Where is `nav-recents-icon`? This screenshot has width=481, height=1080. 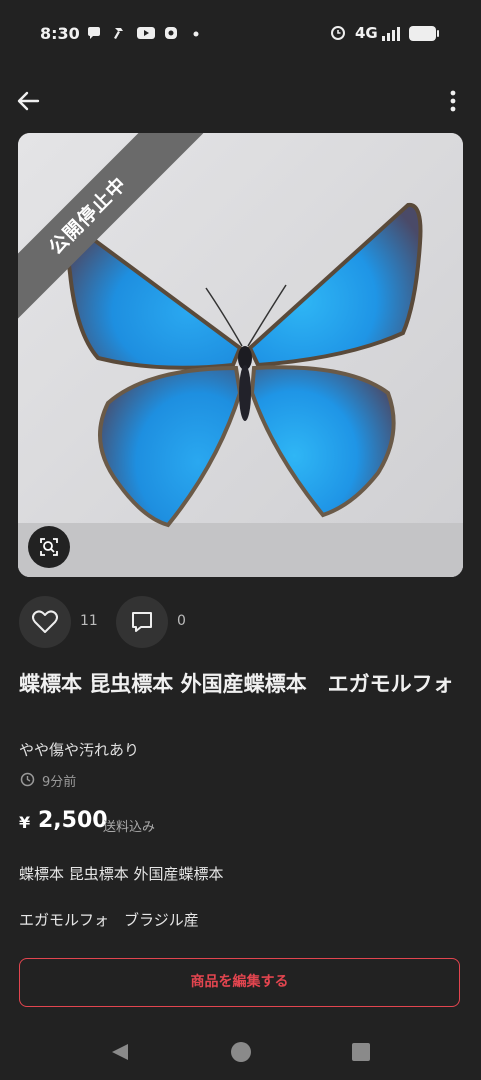 nav-recents-icon is located at coordinates (361, 1052).